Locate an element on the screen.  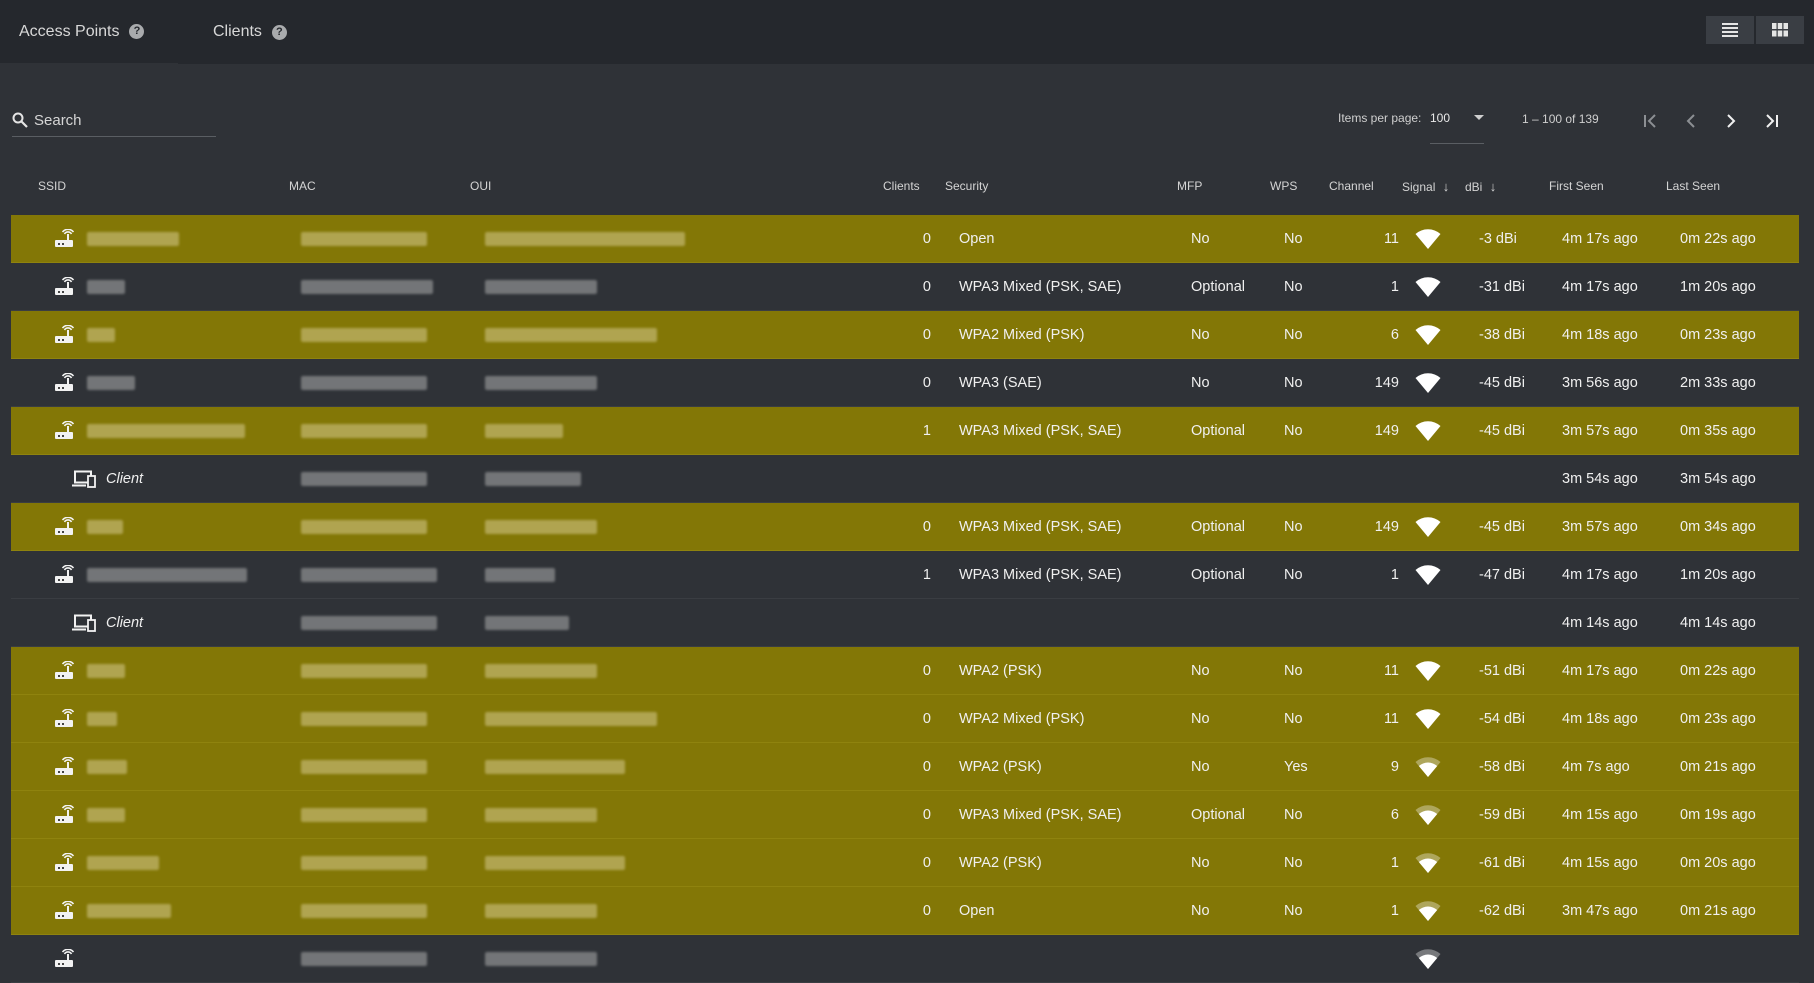
channel-value: 149 is located at coordinates (1386, 382).